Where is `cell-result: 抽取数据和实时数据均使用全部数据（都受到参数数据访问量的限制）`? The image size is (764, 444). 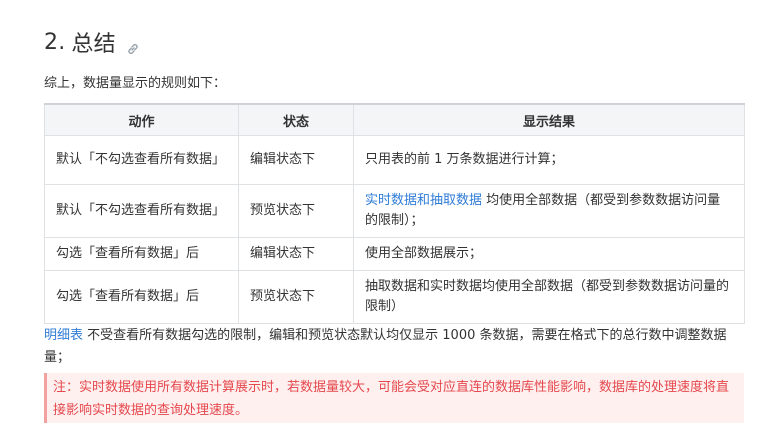 cell-result: 抽取数据和实时数据均使用全部数据（都受到参数数据访问量的限制） is located at coordinates (549, 297).